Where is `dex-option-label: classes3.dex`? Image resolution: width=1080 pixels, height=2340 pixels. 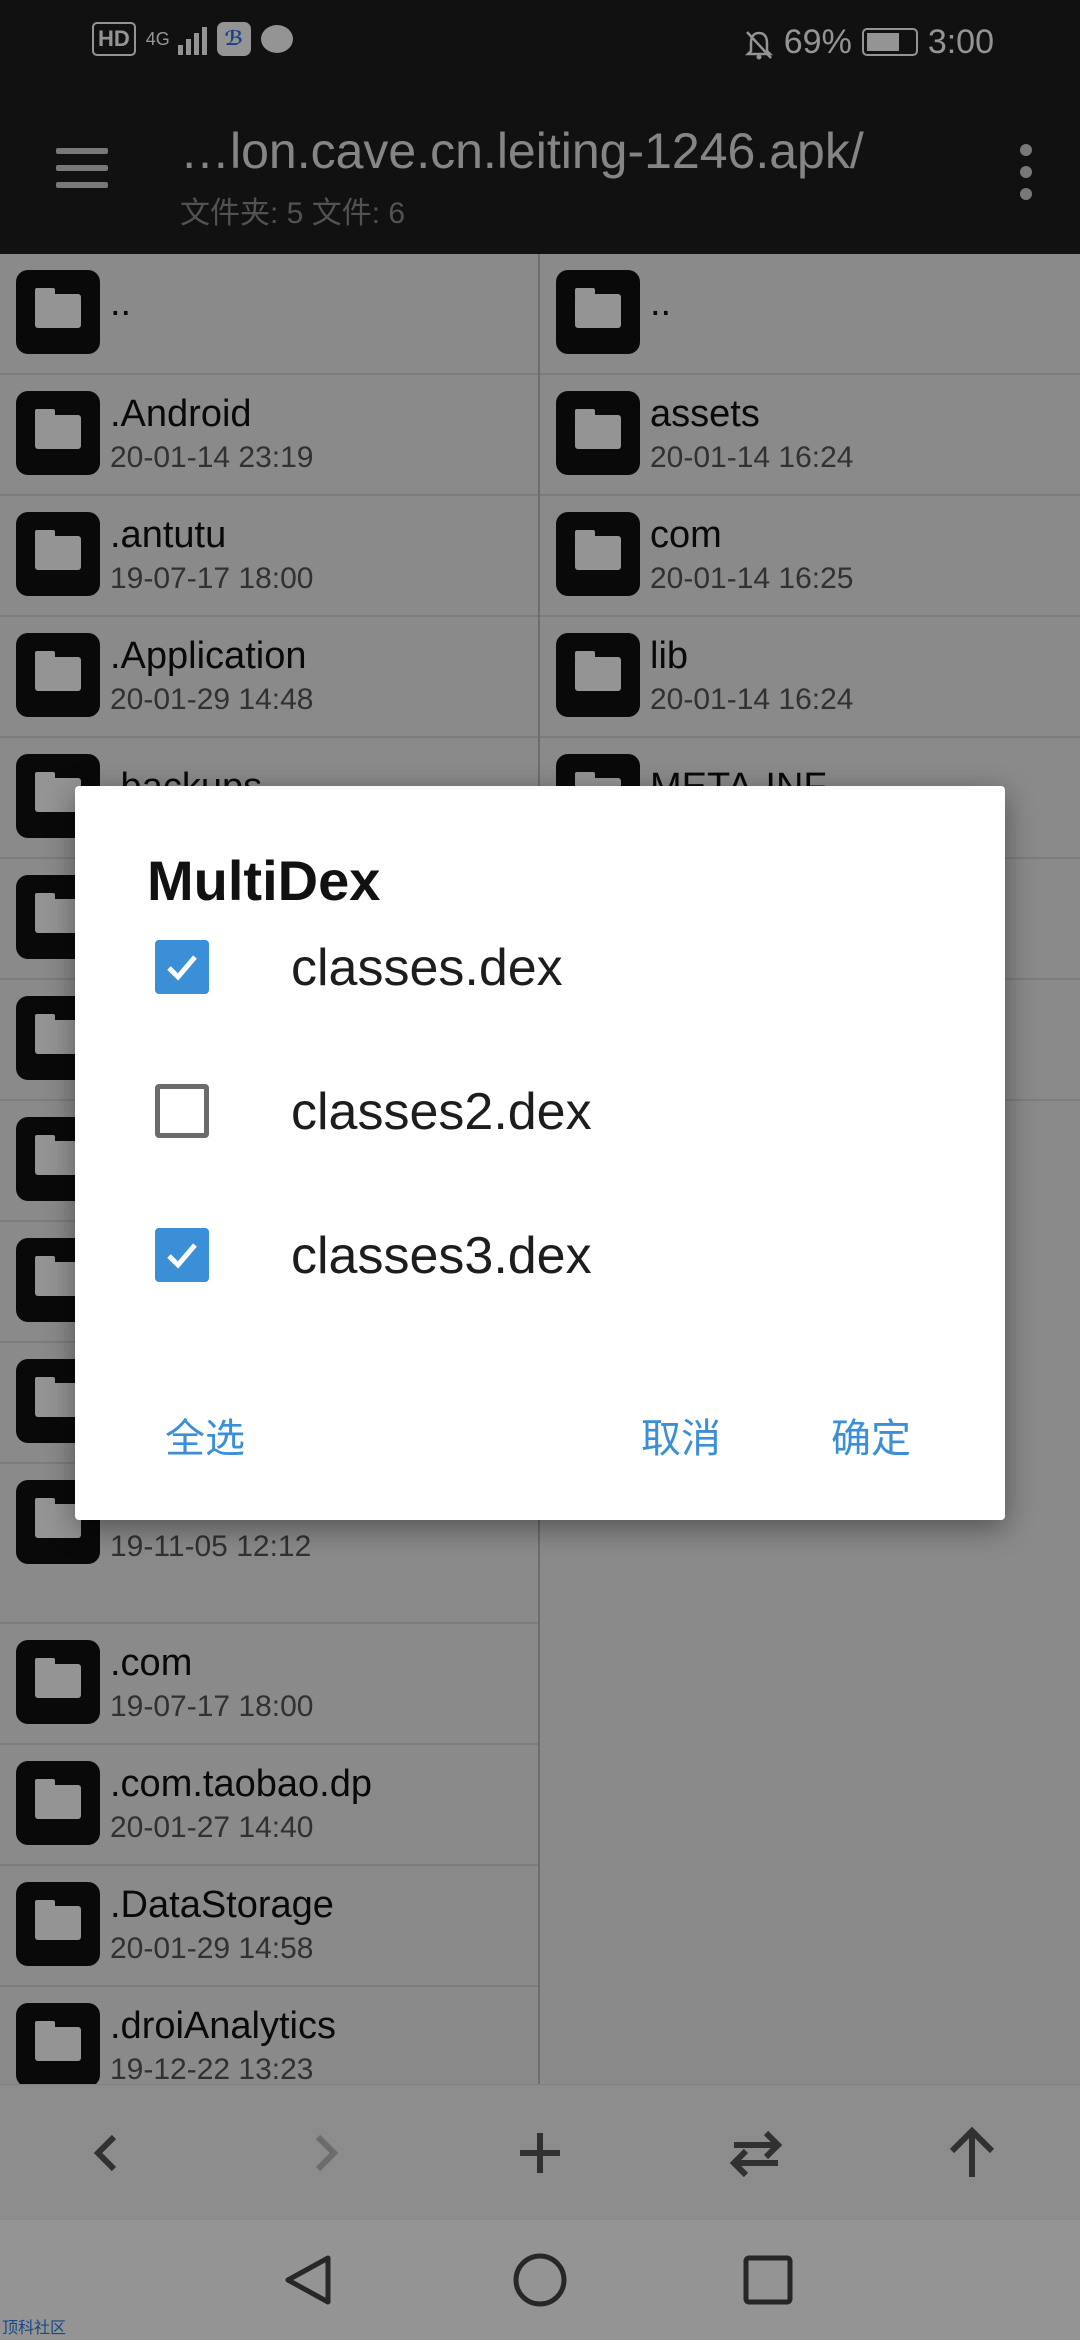
dex-option-label: classes3.dex is located at coordinates (441, 1256).